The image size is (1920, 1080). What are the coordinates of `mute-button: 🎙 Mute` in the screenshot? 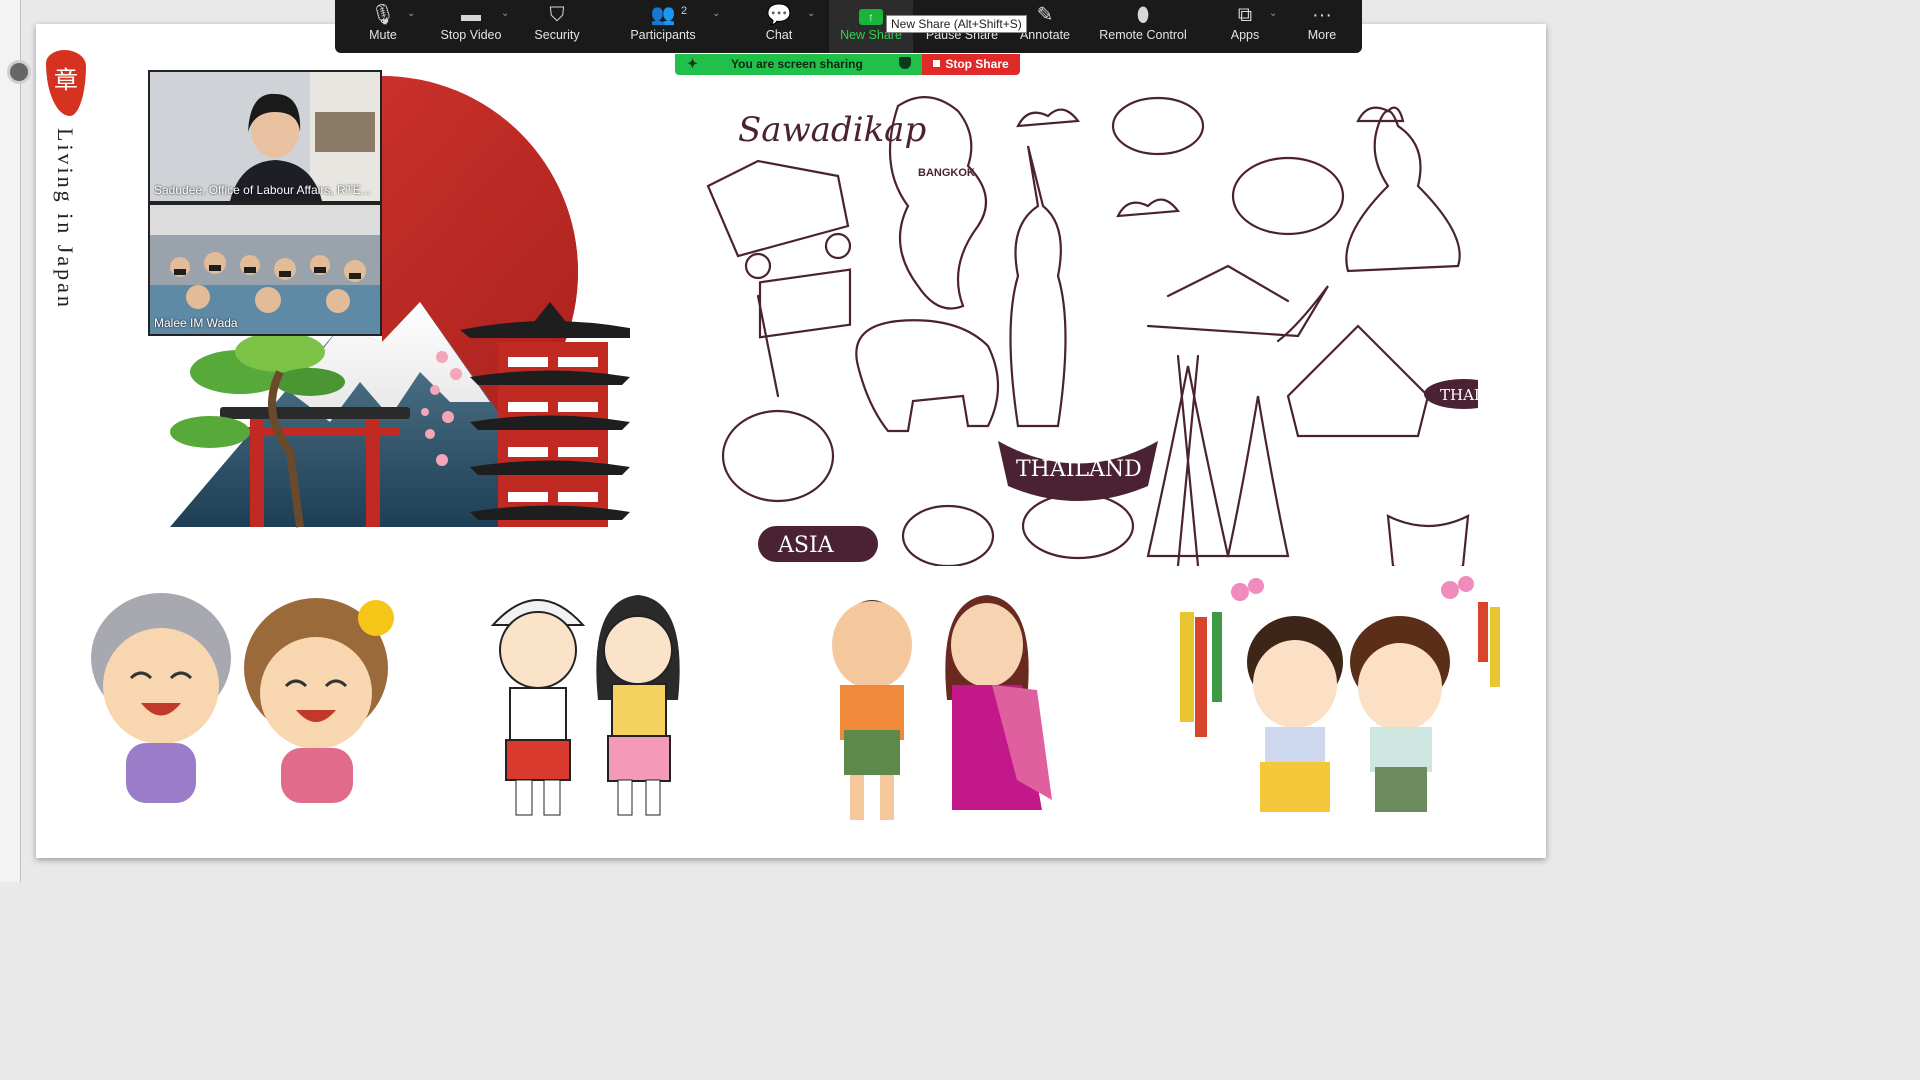 It's located at (383, 26).